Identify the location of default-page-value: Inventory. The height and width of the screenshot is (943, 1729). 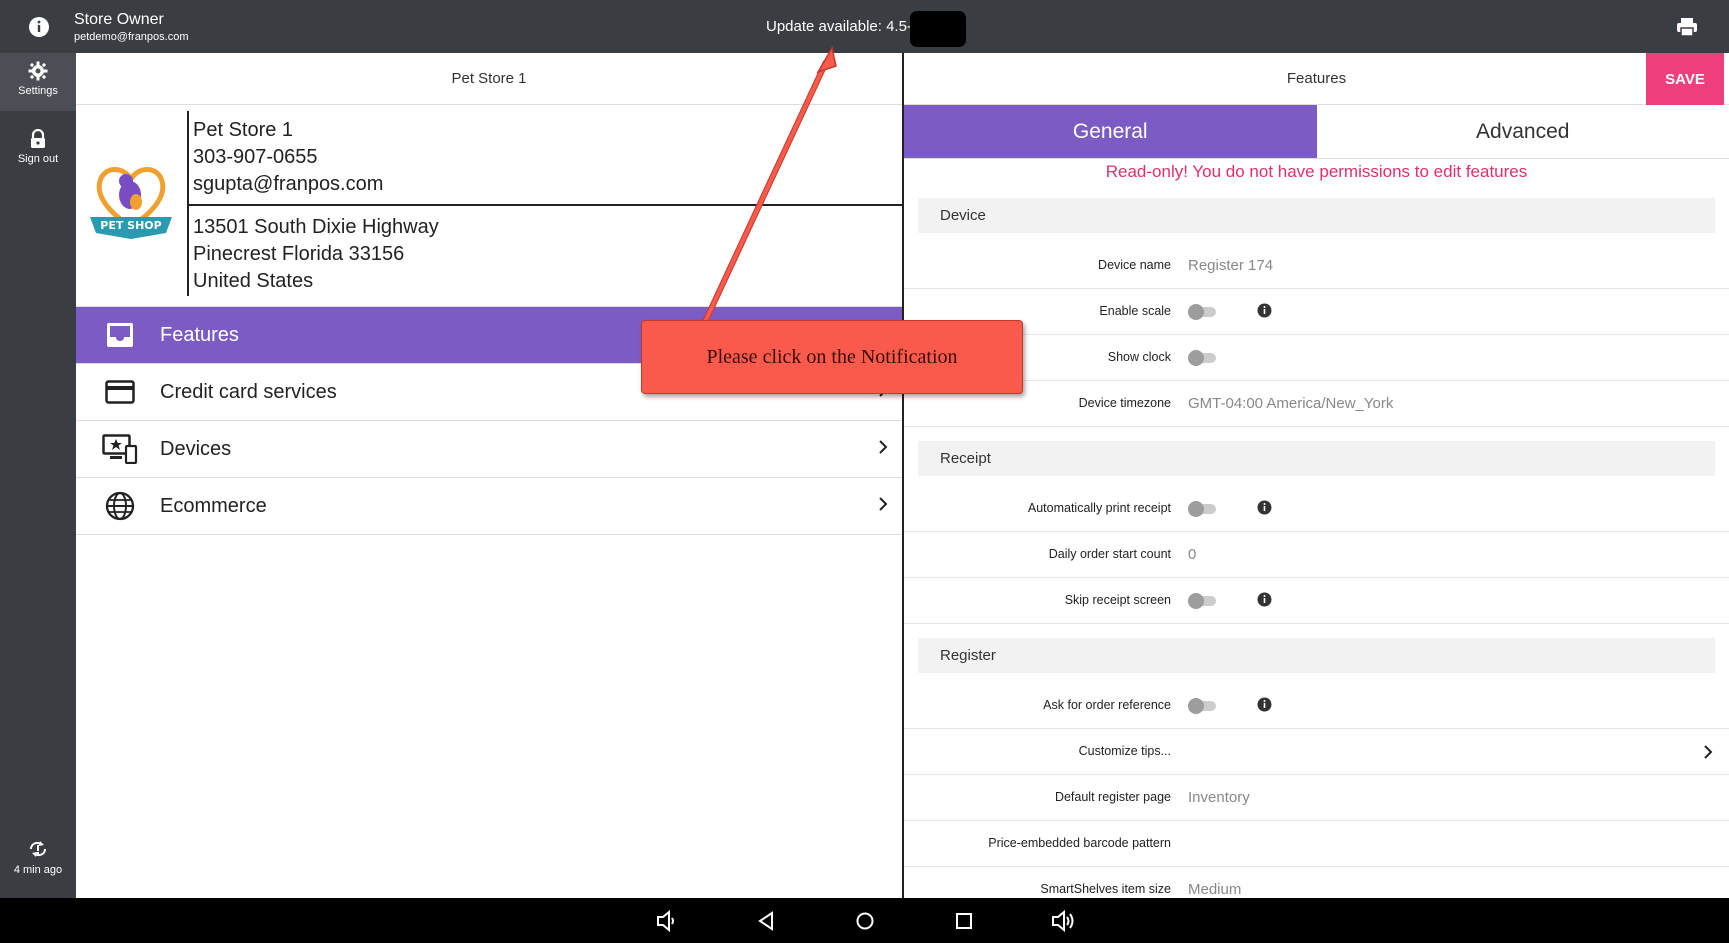
(1219, 797).